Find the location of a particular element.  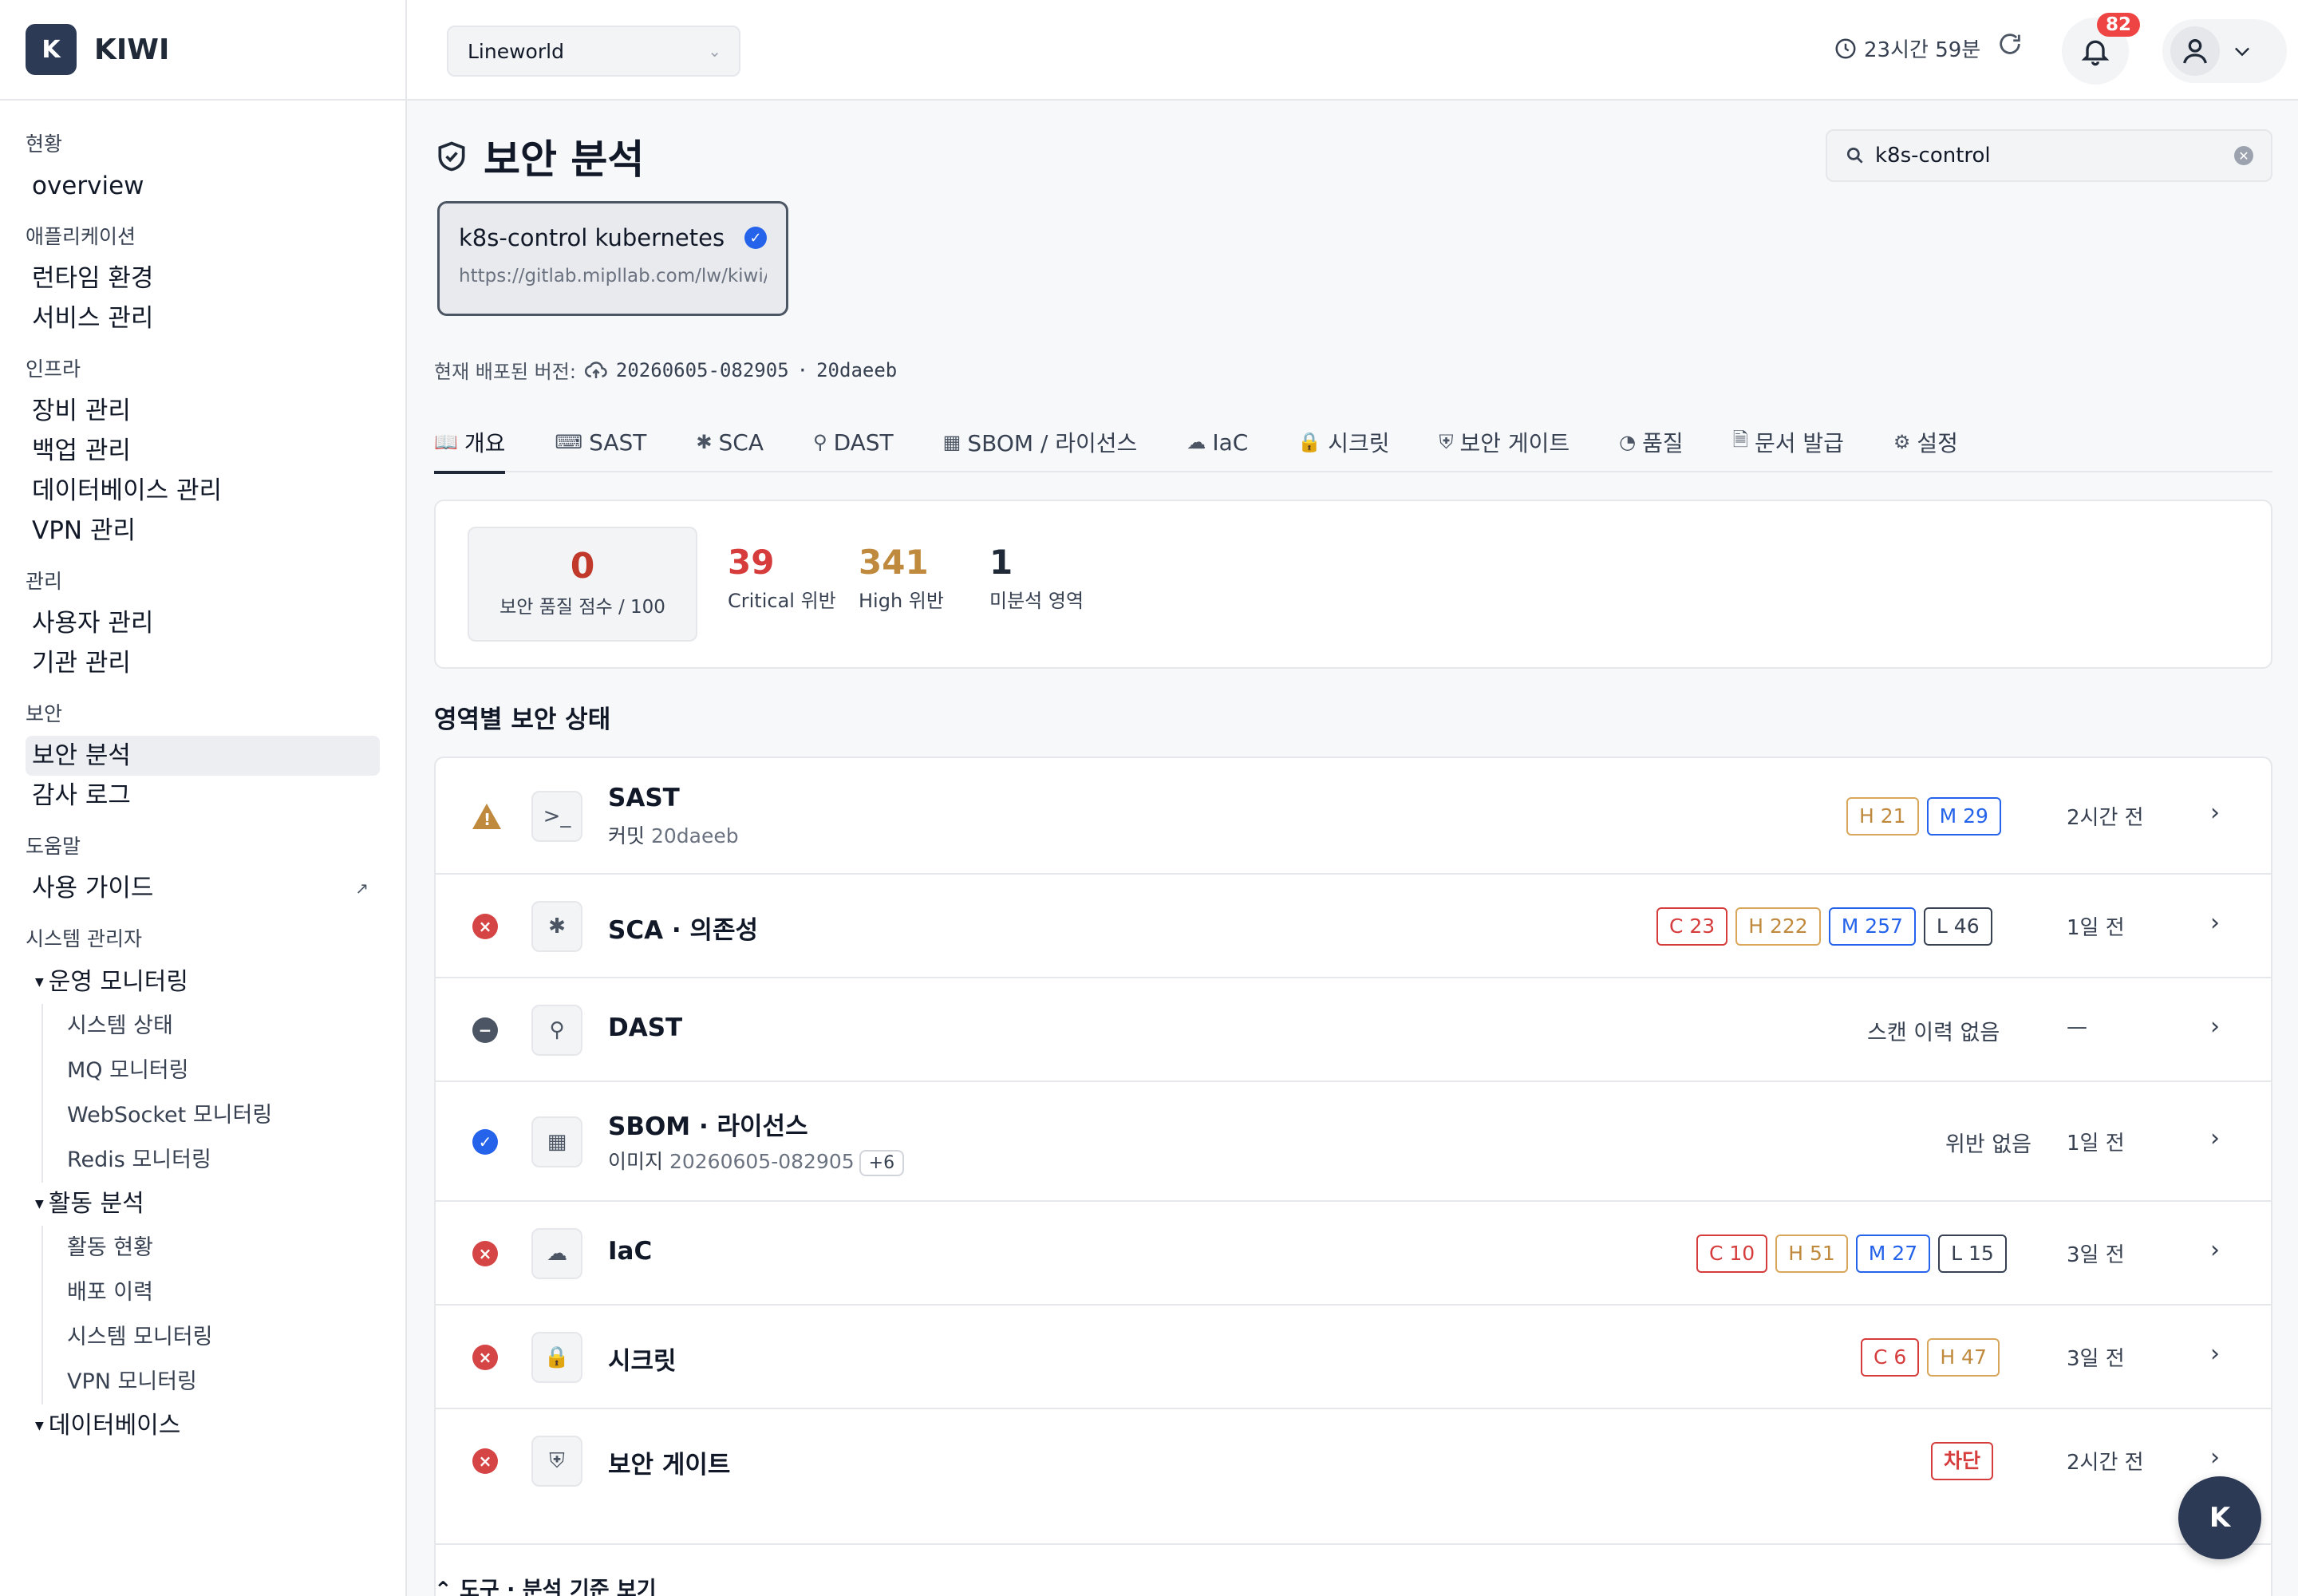

shield-icon: ⛨ is located at coordinates (557, 1461).